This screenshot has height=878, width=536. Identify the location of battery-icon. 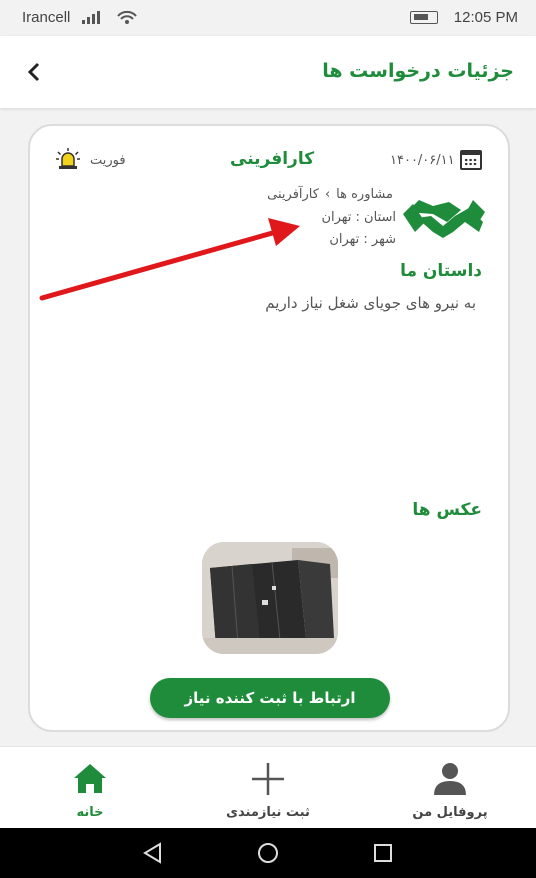
(424, 17).